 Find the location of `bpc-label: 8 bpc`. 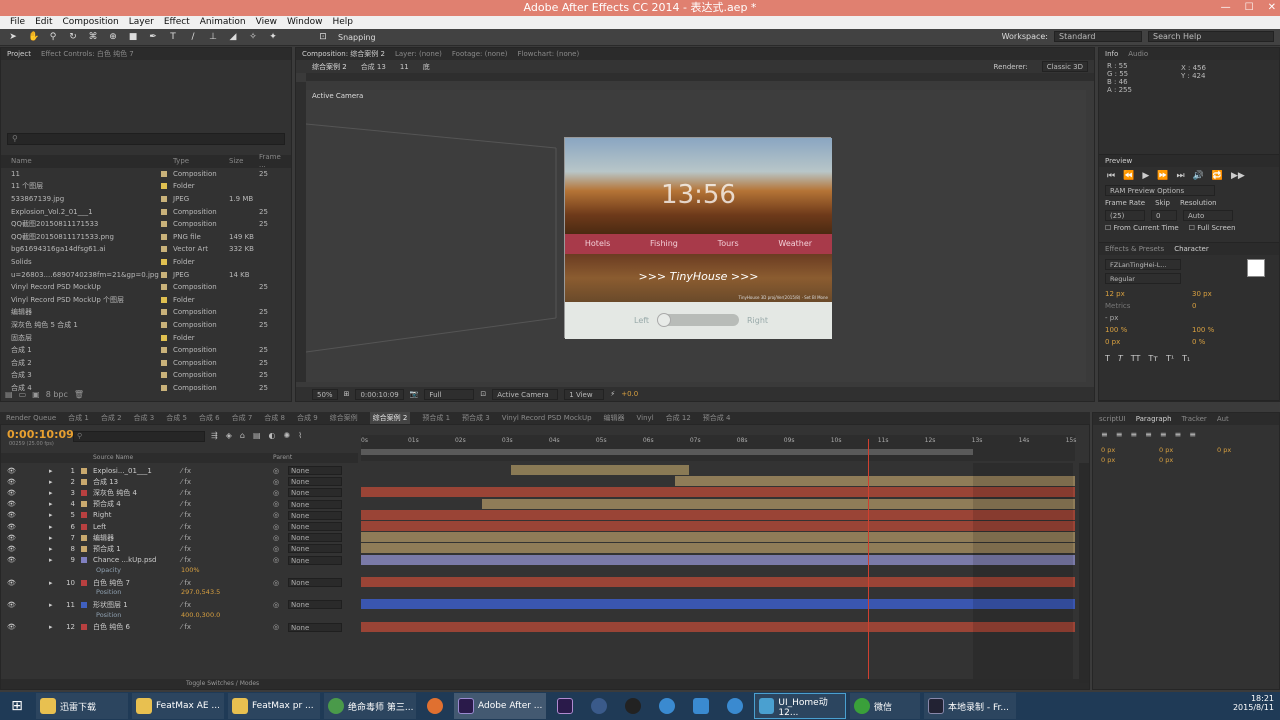

bpc-label: 8 bpc is located at coordinates (57, 394).